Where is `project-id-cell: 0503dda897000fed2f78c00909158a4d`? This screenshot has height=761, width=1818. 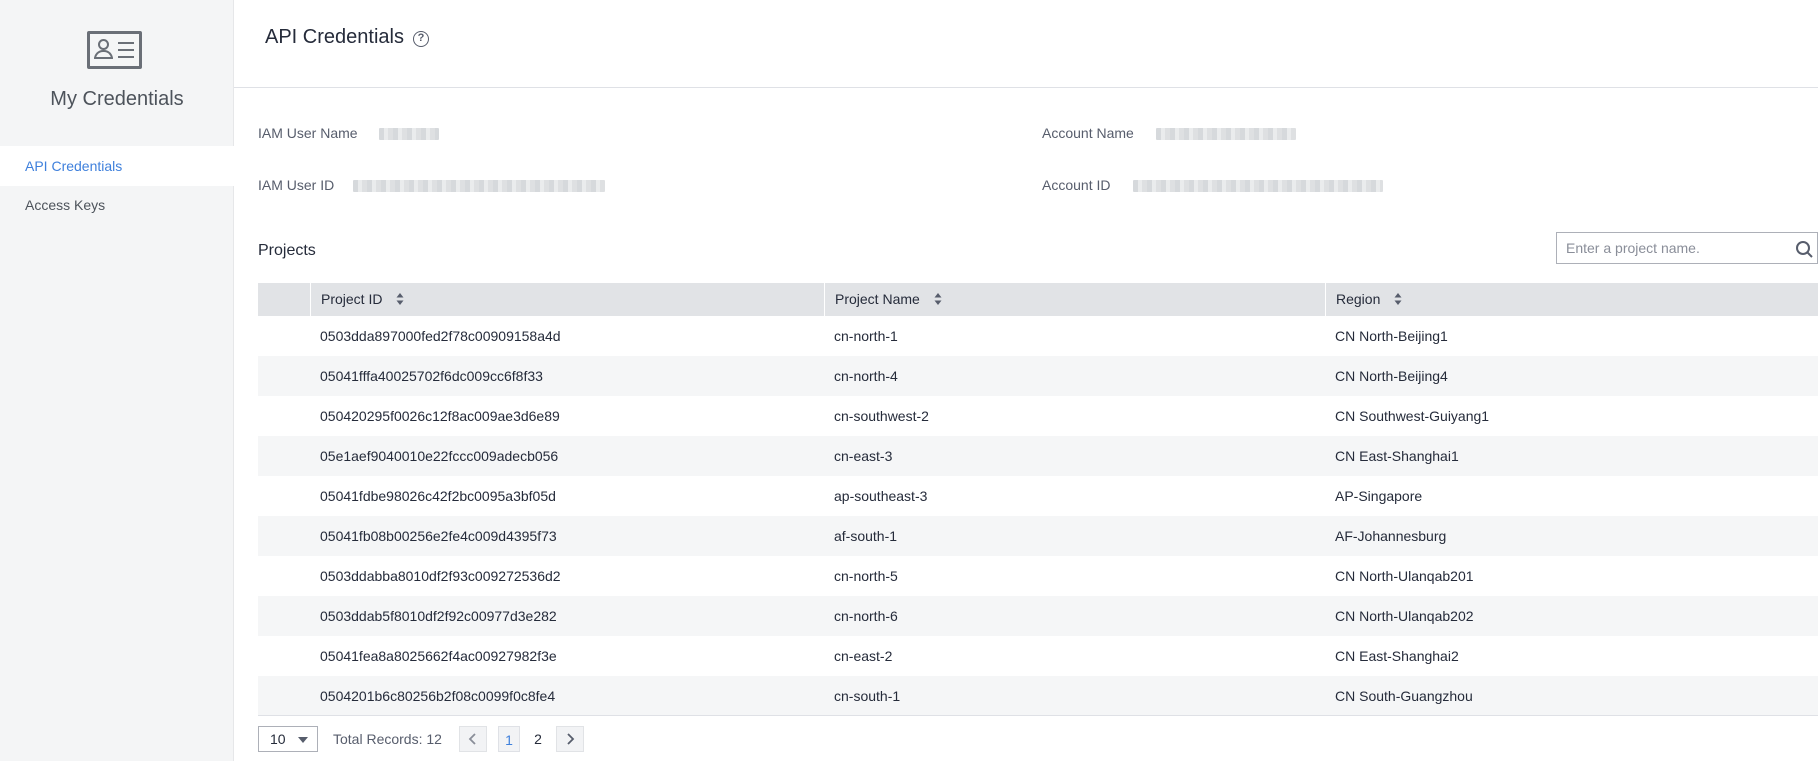
project-id-cell: 0503dda897000fed2f78c00909158a4d is located at coordinates (440, 336).